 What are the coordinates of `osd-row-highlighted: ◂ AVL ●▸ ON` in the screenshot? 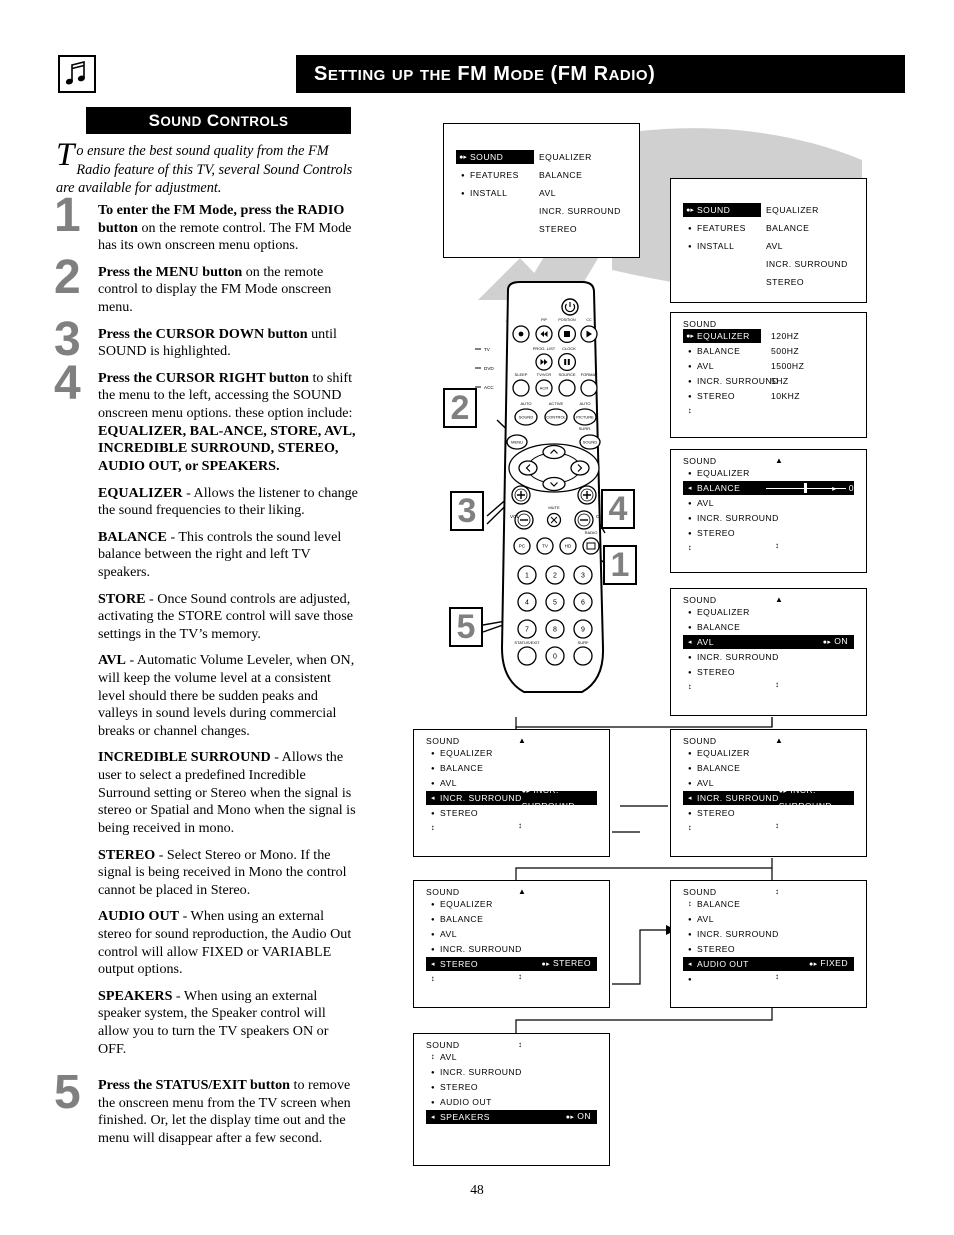 It's located at (768, 642).